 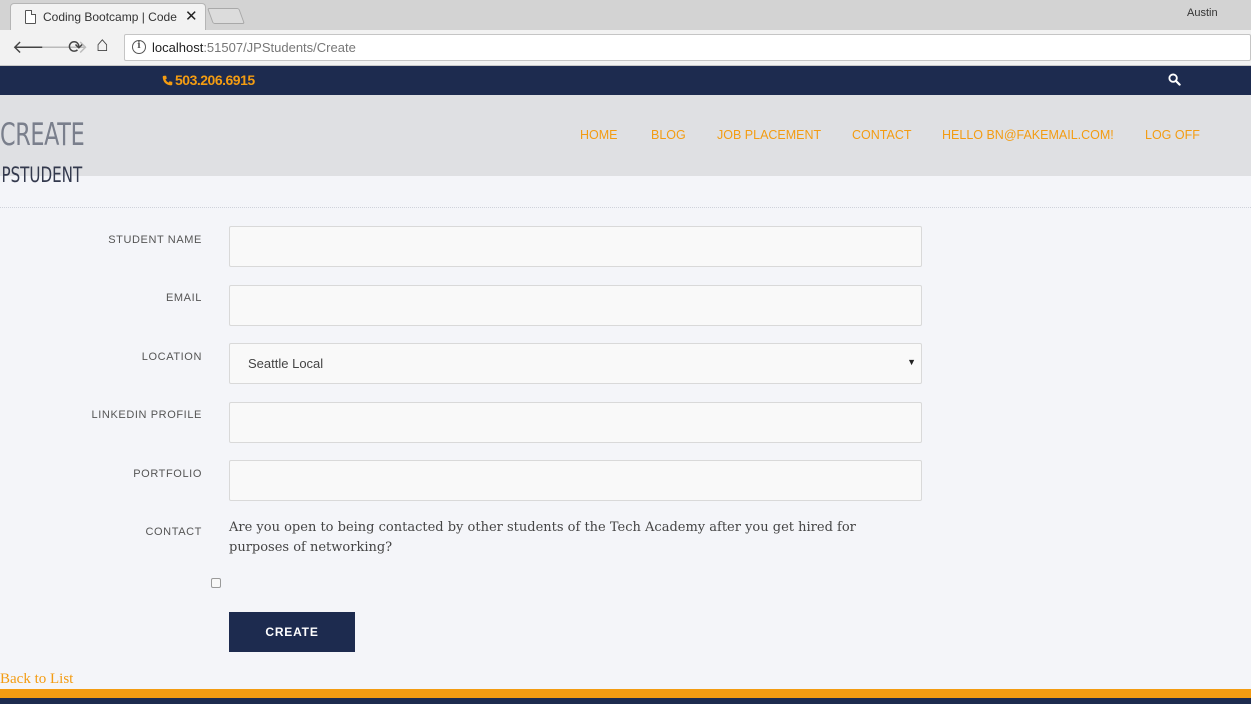 I want to click on browser-tab-bar: Coding Bootcamp | Code ✕ Austin, so click(x=625, y=15).